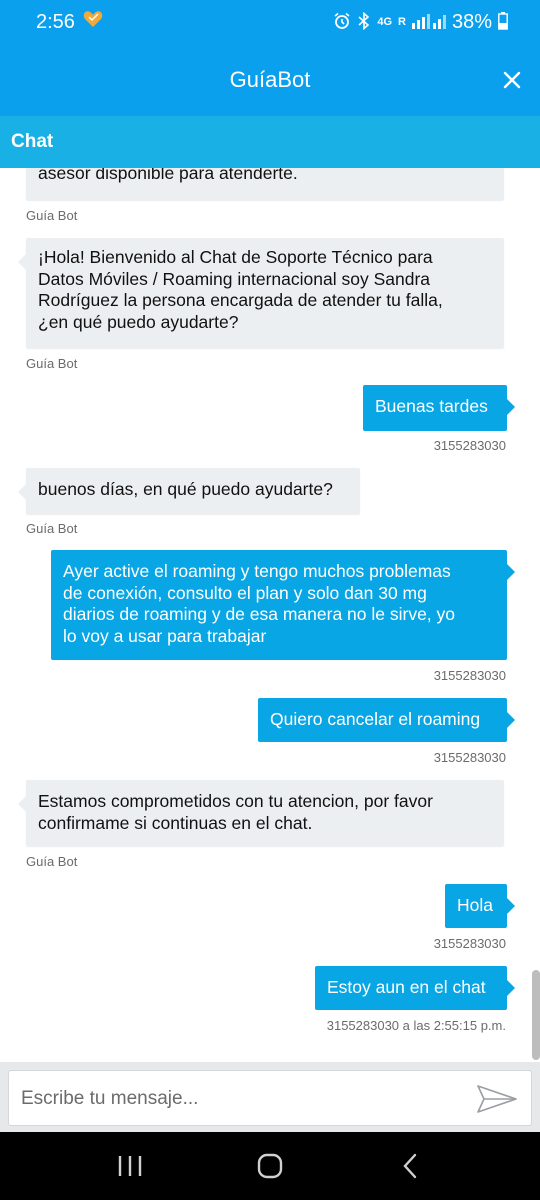 Image resolution: width=540 pixels, height=1200 pixels. Describe the element at coordinates (406, 987) in the screenshot. I see `message-line: Estoy aun en el chat` at that location.